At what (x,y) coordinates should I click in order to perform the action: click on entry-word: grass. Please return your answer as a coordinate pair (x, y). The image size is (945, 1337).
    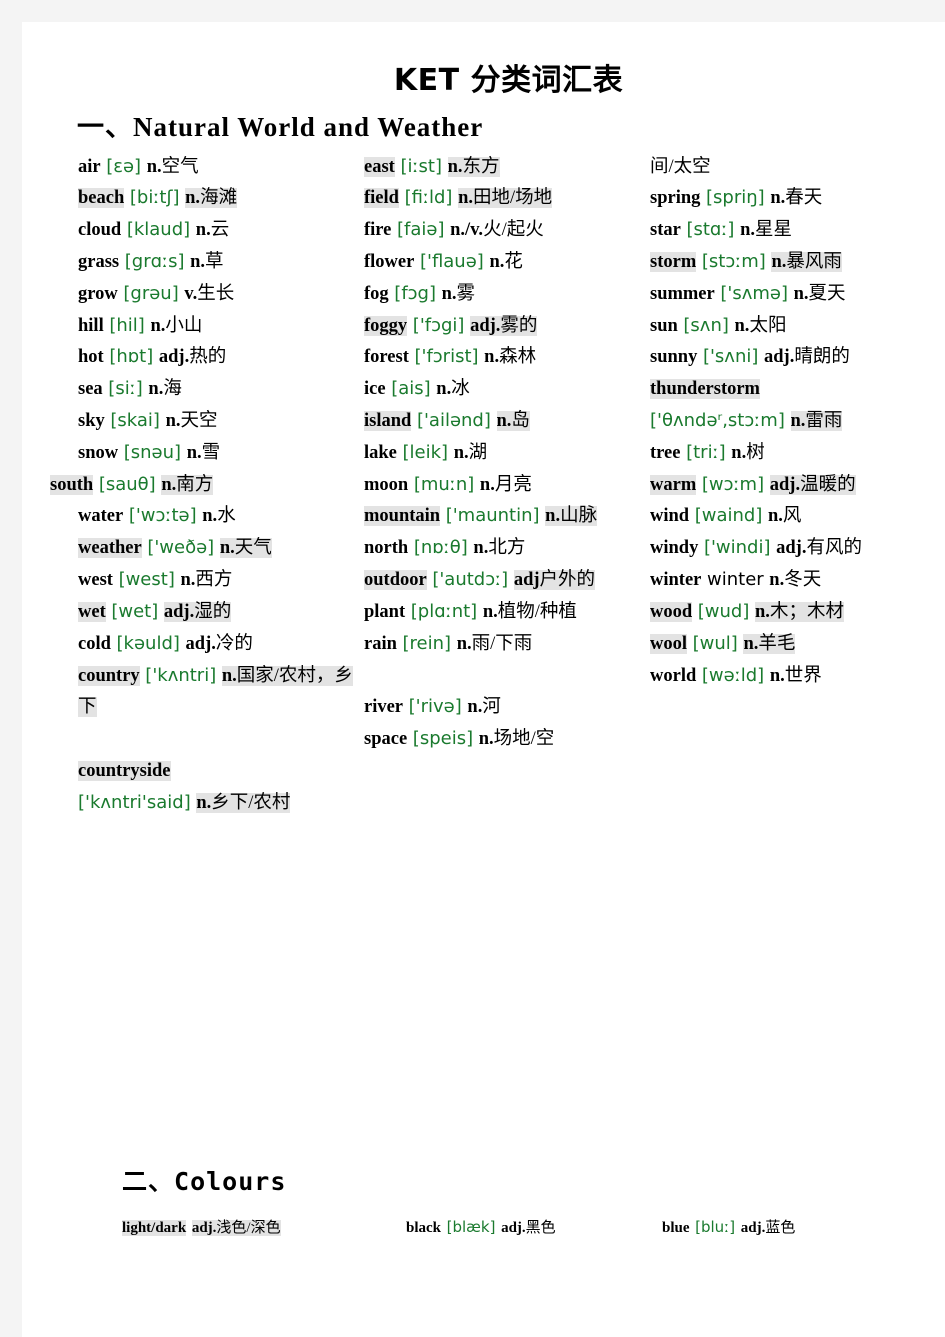
    Looking at the image, I should click on (99, 261).